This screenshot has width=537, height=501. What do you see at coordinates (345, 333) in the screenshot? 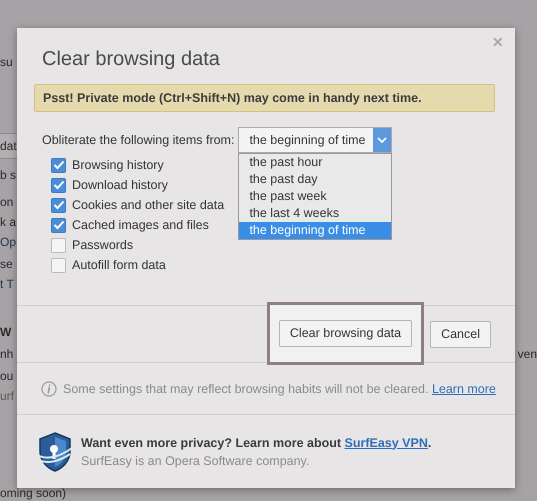
I see `clear-button: Clear browsing data` at bounding box center [345, 333].